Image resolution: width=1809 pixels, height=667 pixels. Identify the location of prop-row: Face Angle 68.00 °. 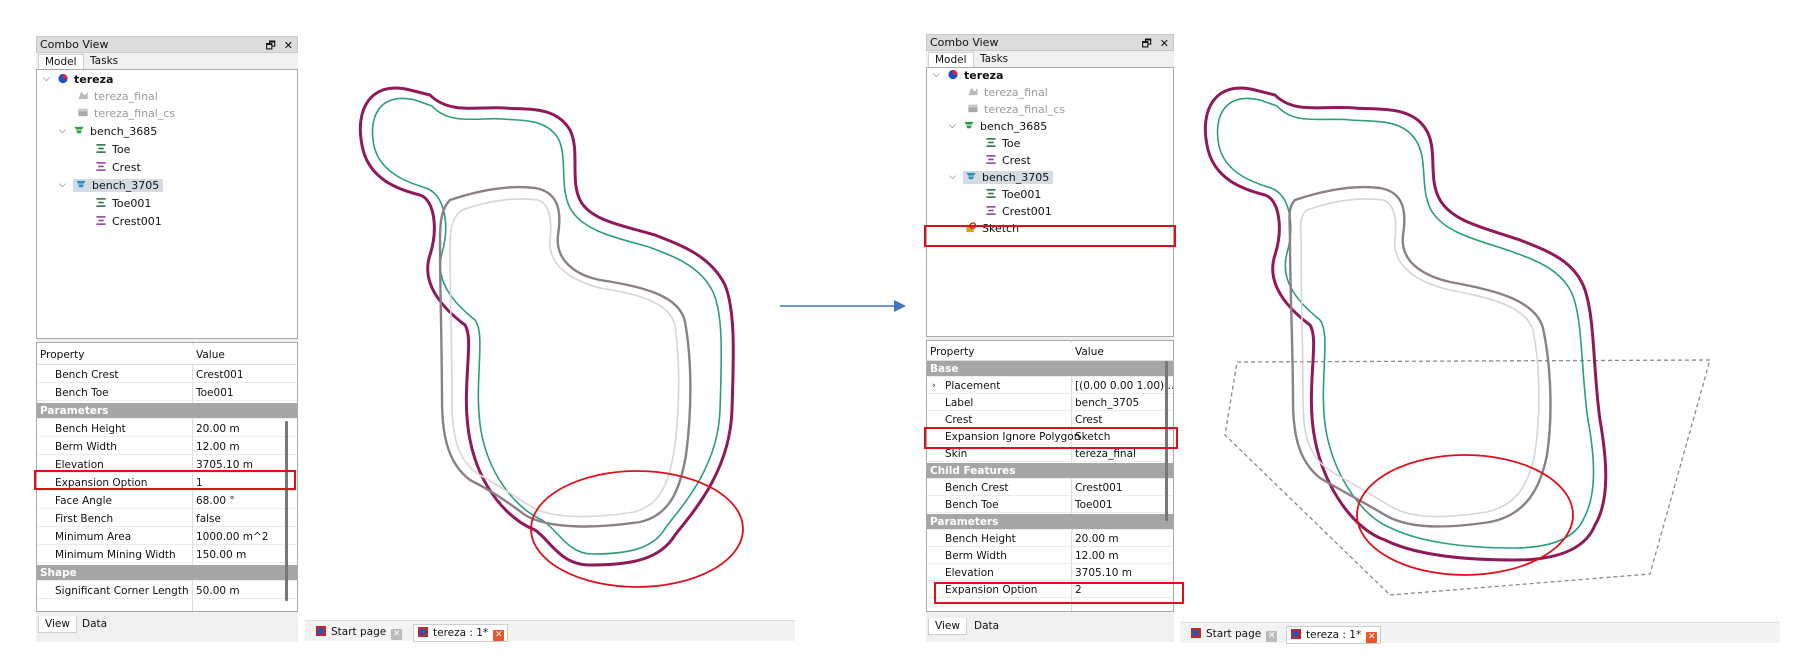
(167, 501).